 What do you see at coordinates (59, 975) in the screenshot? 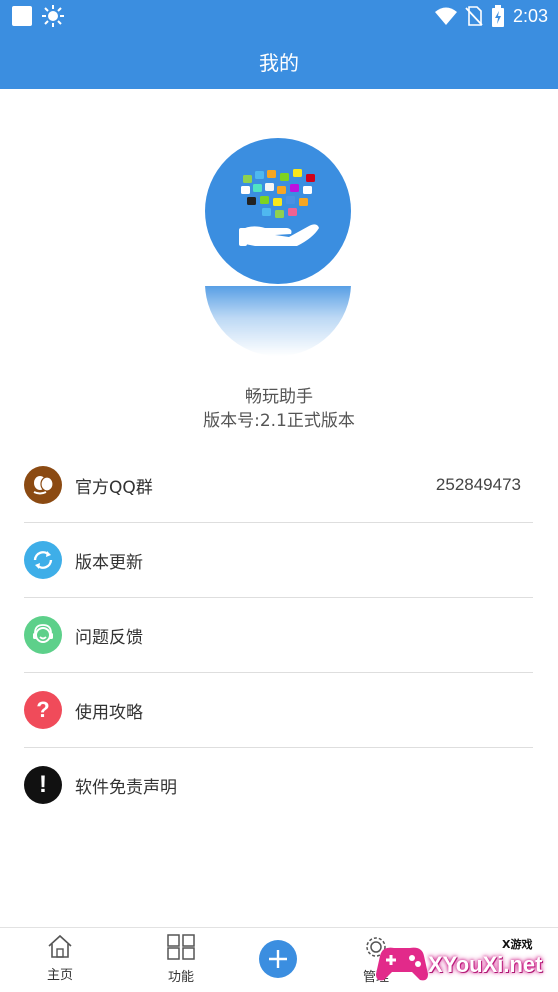
I see `nav-home-label: 主页` at bounding box center [59, 975].